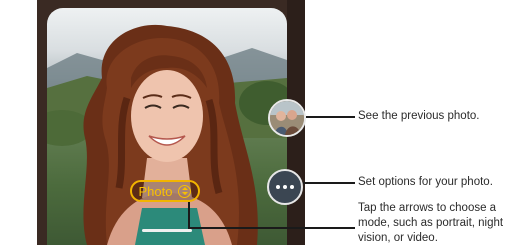  I want to click on callout-mode-line-2: mode, such as portrait, night, so click(431, 223).